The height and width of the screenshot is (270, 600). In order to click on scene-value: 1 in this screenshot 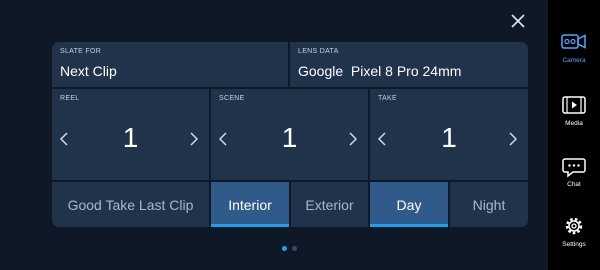, I will do `click(289, 137)`.